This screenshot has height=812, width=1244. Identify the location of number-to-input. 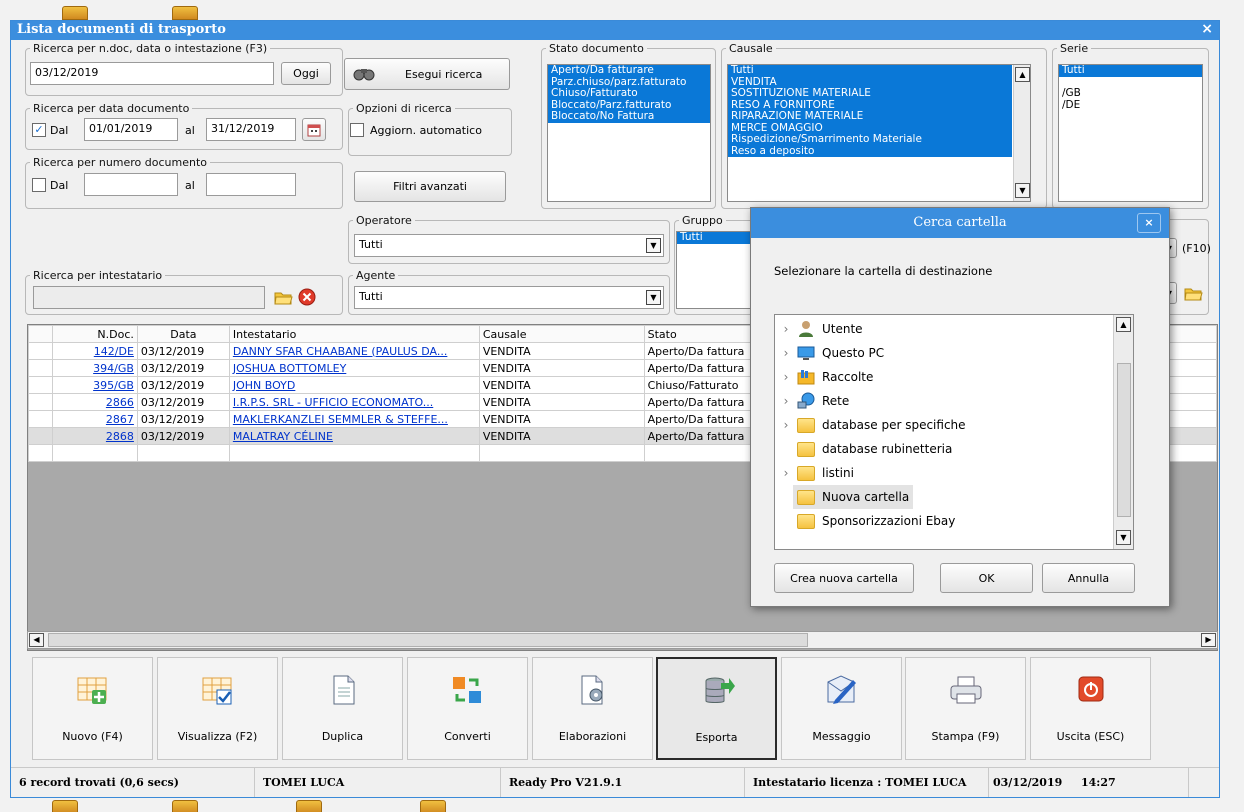
(251, 184).